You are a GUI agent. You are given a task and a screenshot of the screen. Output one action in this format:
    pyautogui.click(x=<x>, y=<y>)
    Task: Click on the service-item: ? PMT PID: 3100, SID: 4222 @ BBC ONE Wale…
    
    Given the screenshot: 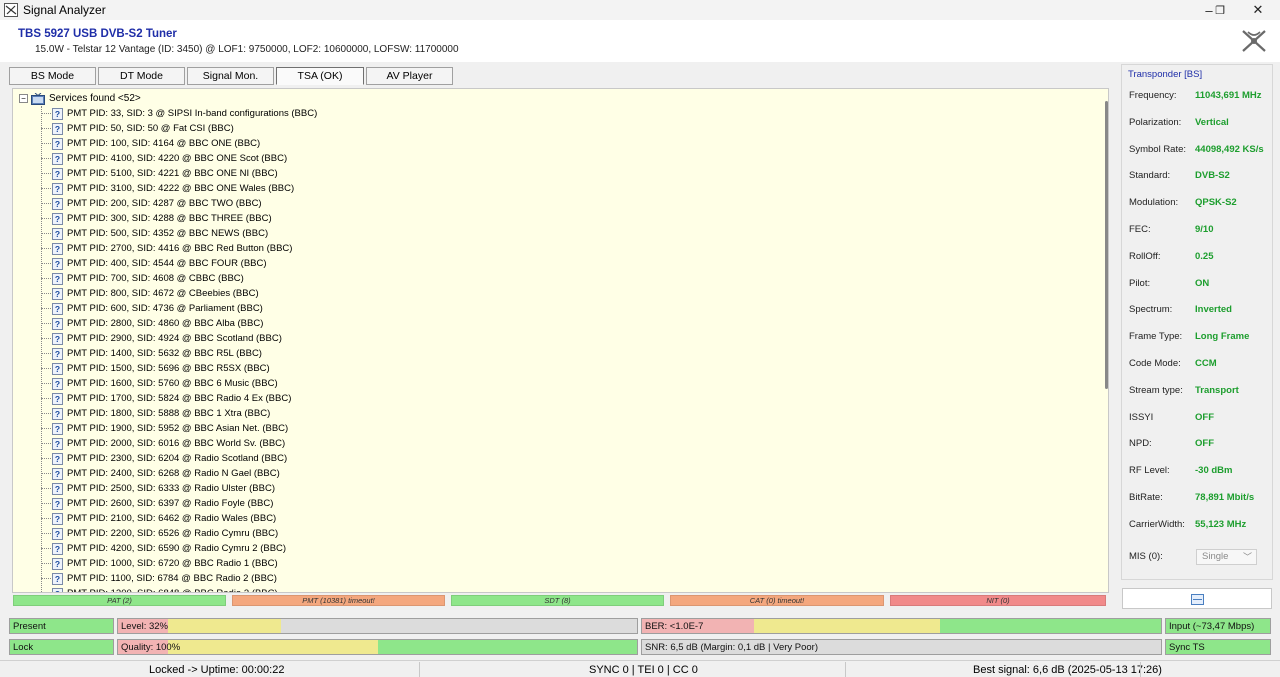 What is the action you would take?
    pyautogui.click(x=167, y=188)
    